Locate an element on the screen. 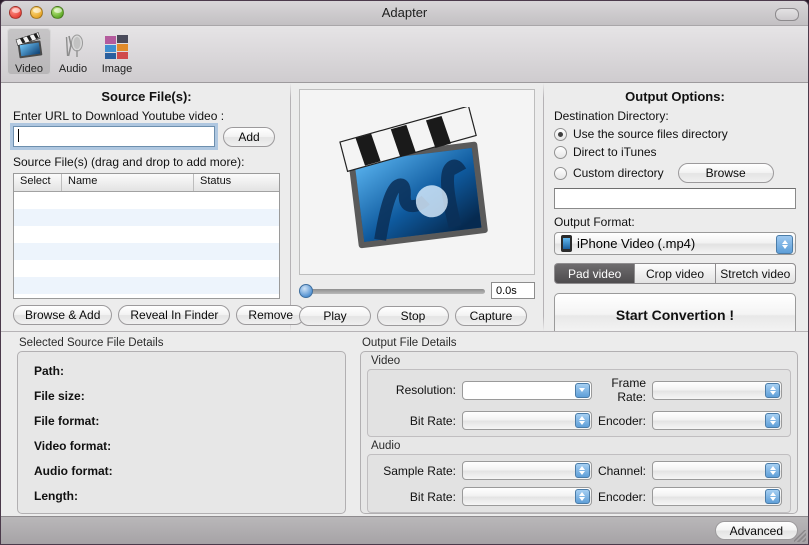  toolbar-item-video: Video is located at coordinates (29, 51).